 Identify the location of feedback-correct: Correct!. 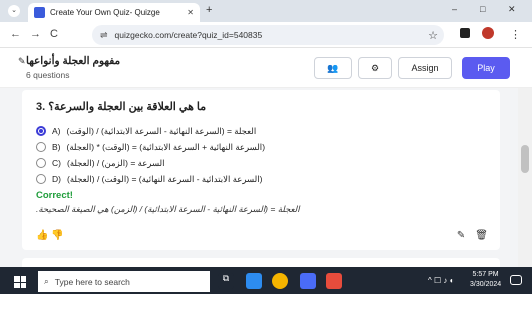
(54, 195).